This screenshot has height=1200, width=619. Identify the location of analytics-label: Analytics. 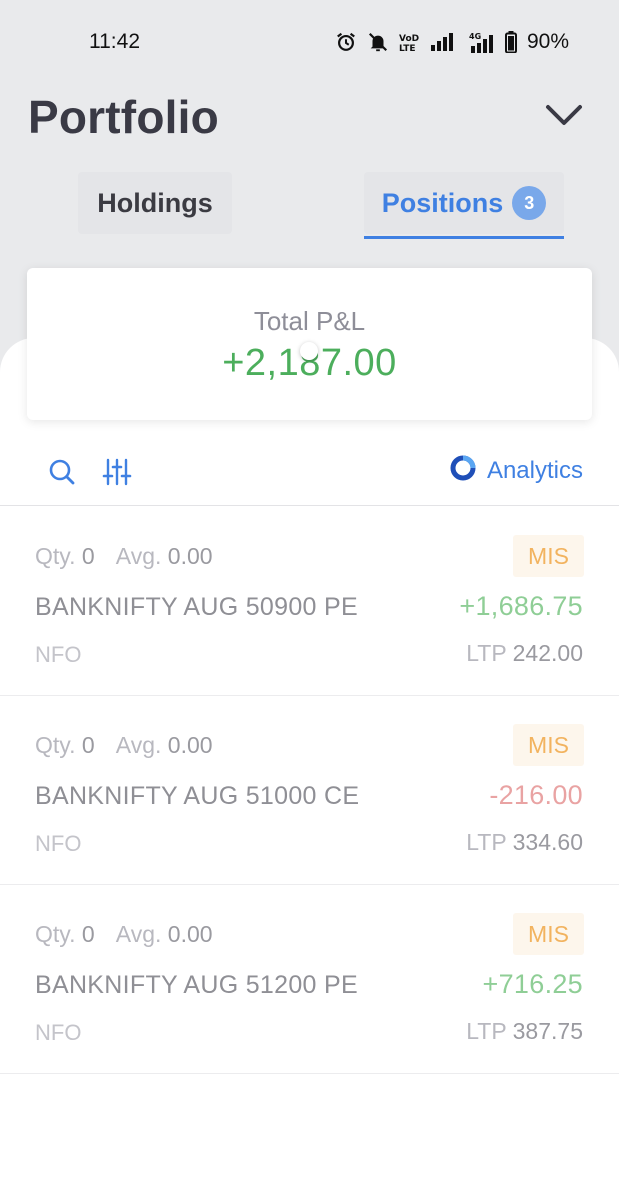
(534, 470).